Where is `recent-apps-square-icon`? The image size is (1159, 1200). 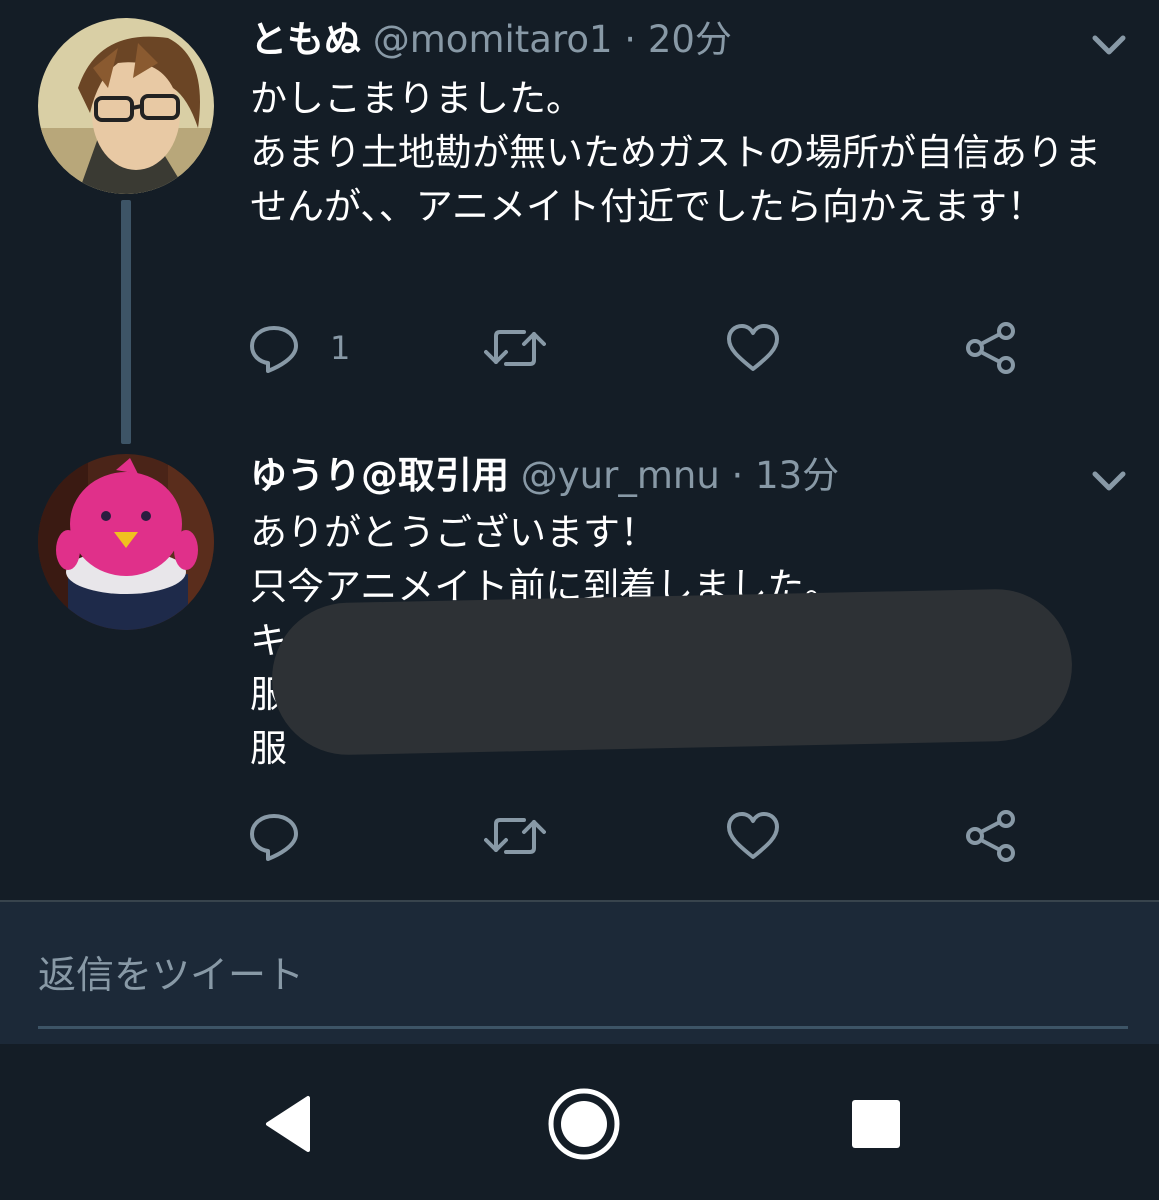 recent-apps-square-icon is located at coordinates (876, 1124).